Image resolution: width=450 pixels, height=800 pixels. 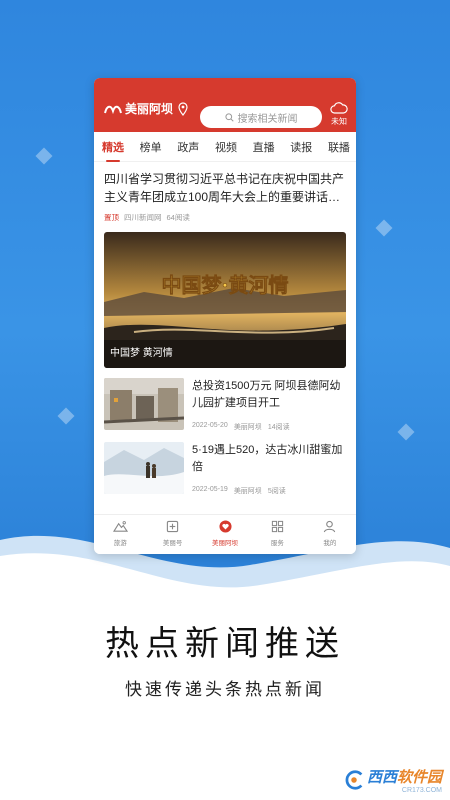 What do you see at coordinates (188, 147) in the screenshot?
I see `tab-politics: 政声` at bounding box center [188, 147].